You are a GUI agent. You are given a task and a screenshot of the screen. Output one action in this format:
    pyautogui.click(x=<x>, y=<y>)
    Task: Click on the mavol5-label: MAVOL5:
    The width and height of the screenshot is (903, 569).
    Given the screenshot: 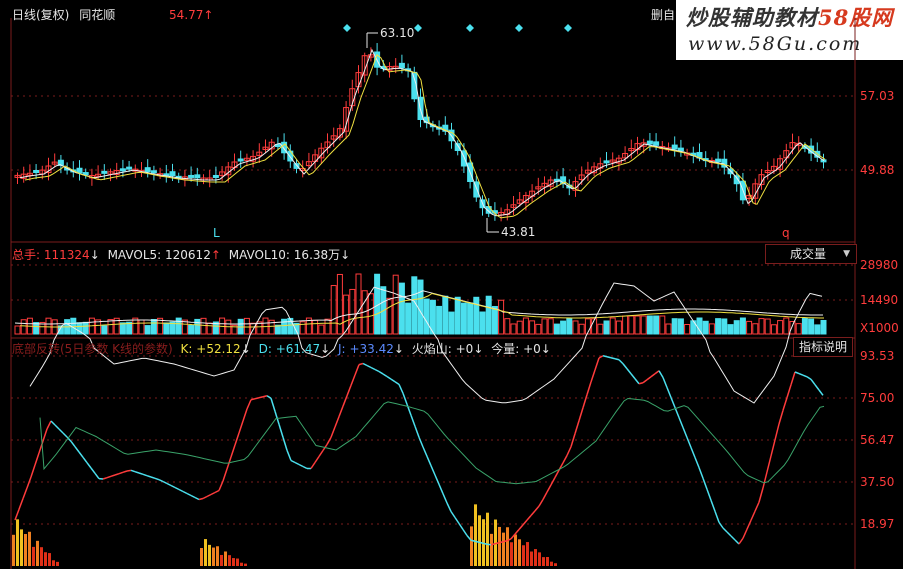 What is the action you would take?
    pyautogui.click(x=134, y=255)
    